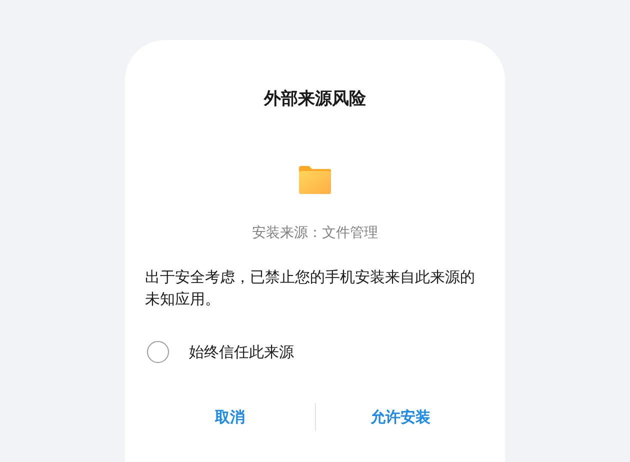 The image size is (630, 462). What do you see at coordinates (315, 180) in the screenshot?
I see `folder-icon` at bounding box center [315, 180].